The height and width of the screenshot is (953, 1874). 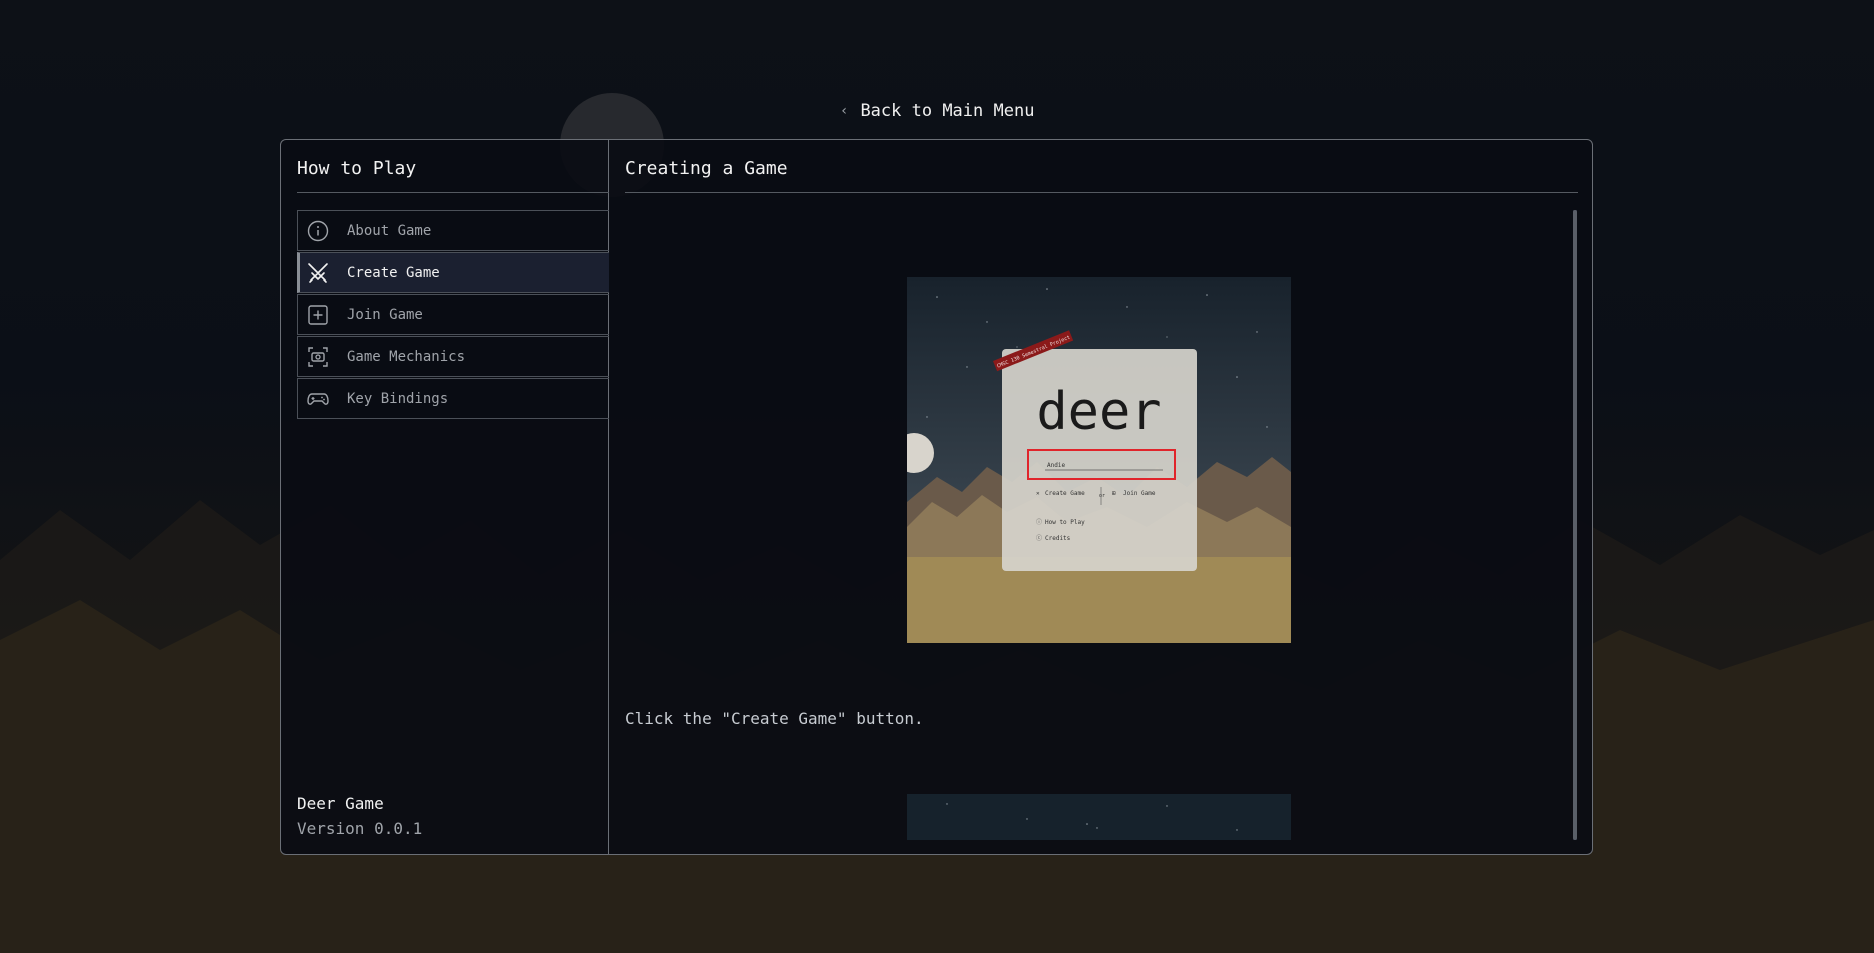 I want to click on sidebar-item-key-bindings: Key Bindings, so click(x=453, y=398).